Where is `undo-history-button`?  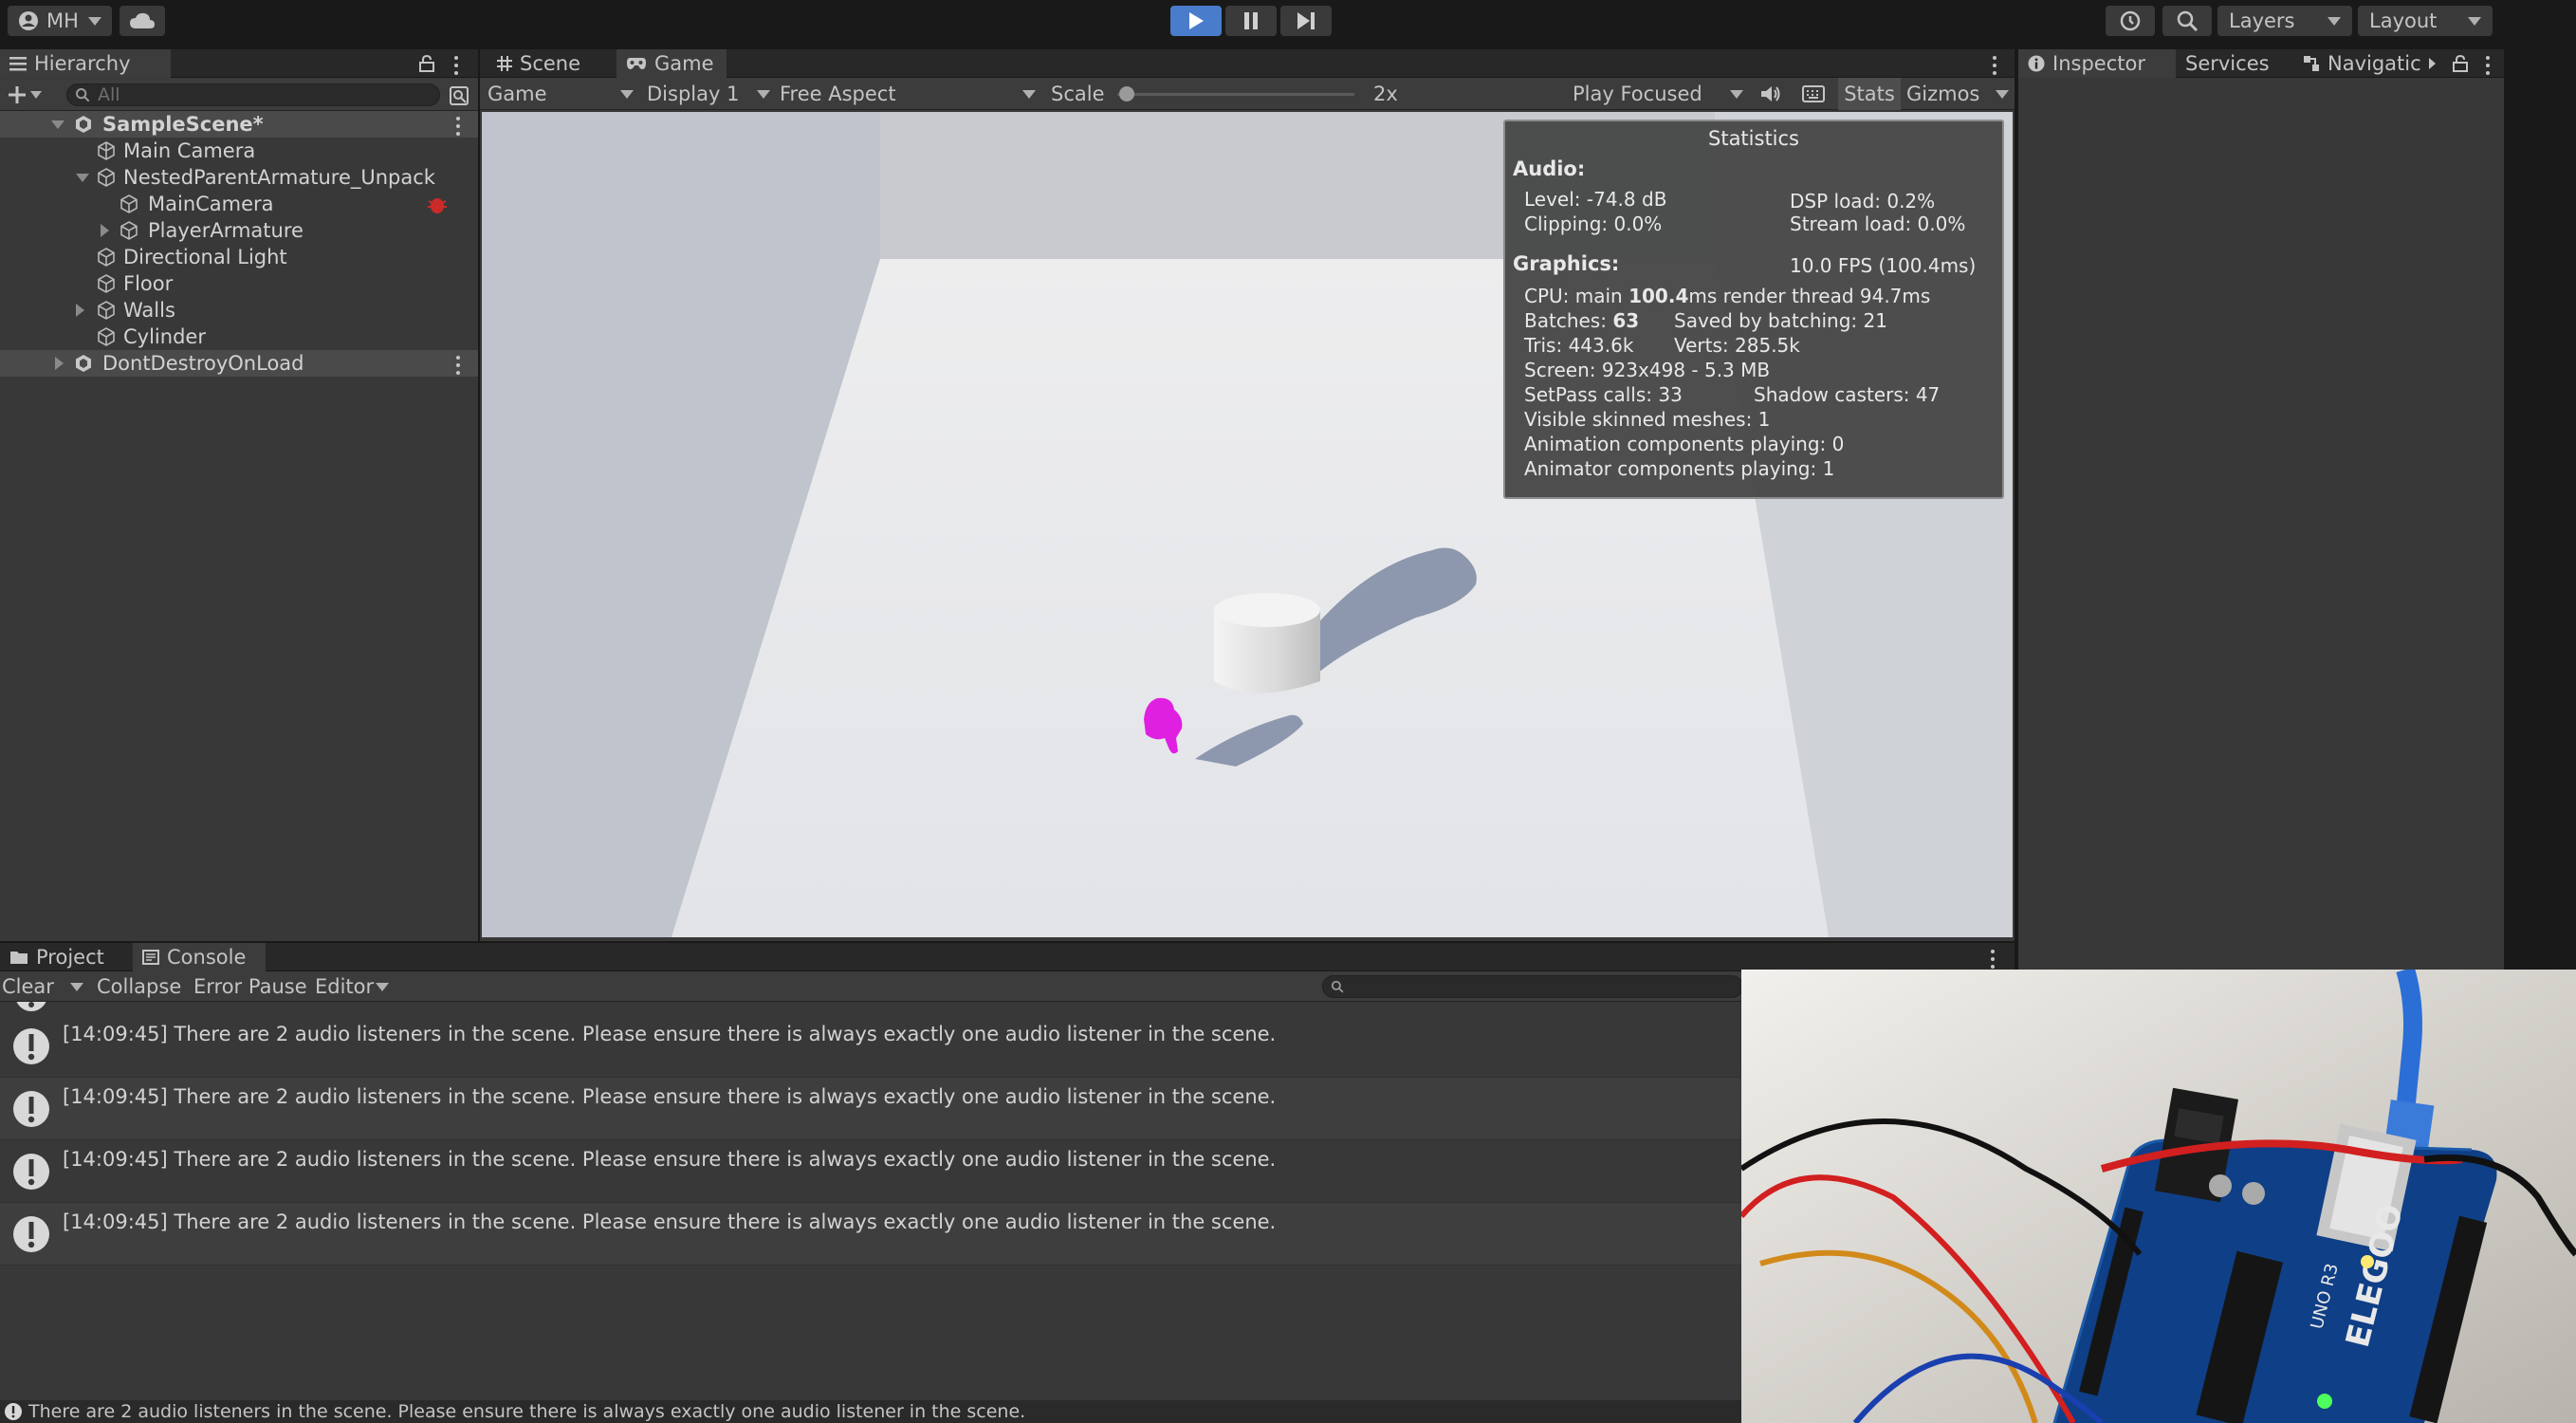
undo-history-button is located at coordinates (2130, 21).